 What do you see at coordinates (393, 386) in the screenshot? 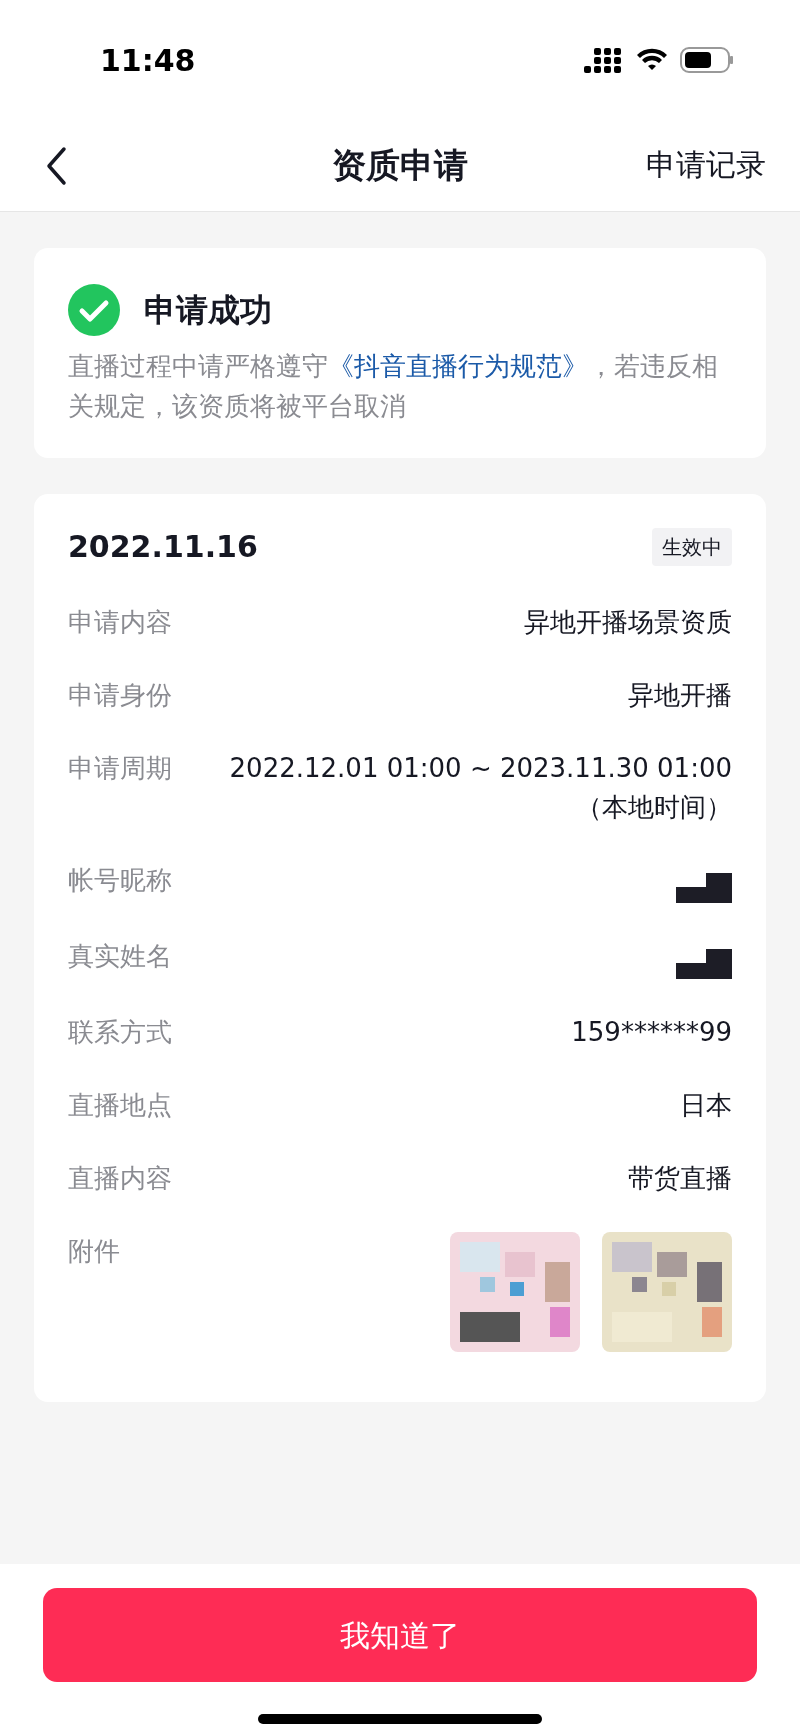
I see `notice-text: 直播过程中请严格遵守《抖音直播行为规范》，若违反相关规定，该资质将被平台取消` at bounding box center [393, 386].